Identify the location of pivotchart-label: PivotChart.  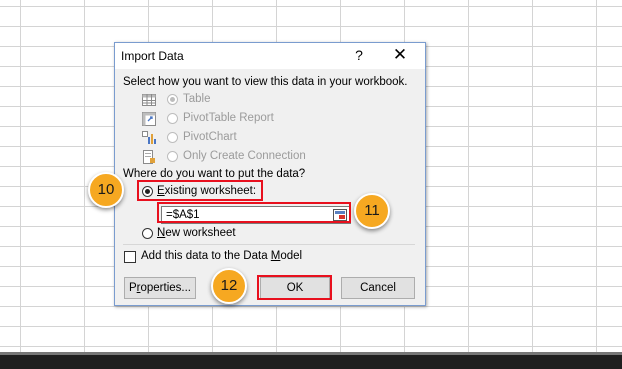
(210, 137).